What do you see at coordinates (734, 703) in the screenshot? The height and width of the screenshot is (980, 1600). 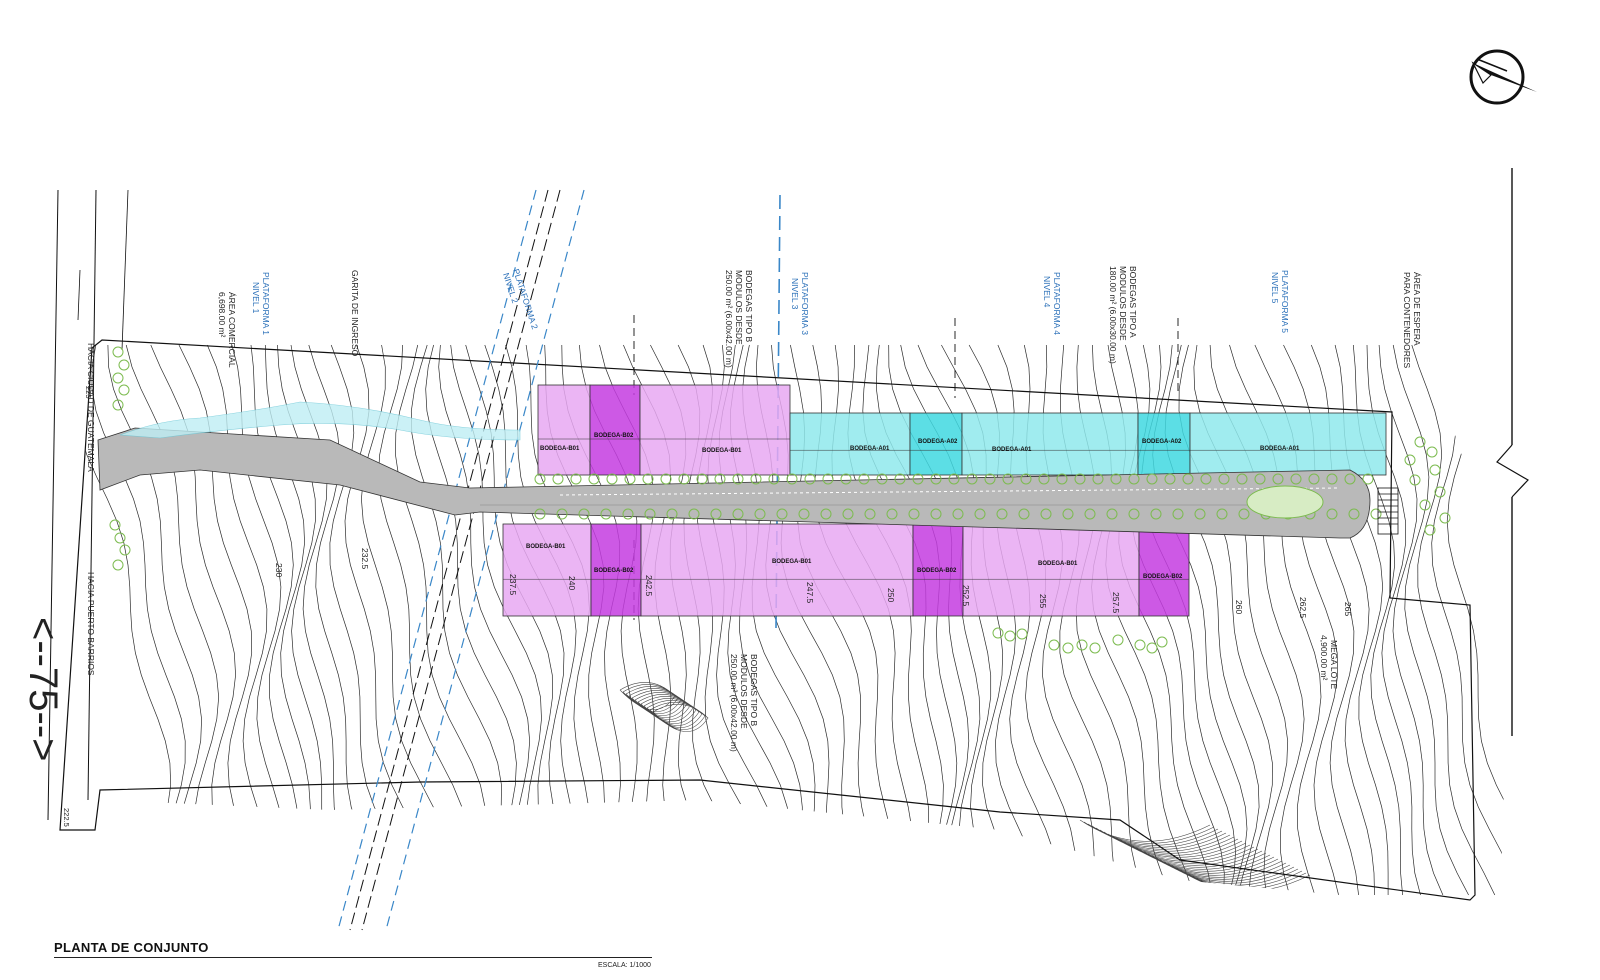 I see `note-bodegas-b-south-size: 250.00 m² (6.00x42.00 m)` at bounding box center [734, 703].